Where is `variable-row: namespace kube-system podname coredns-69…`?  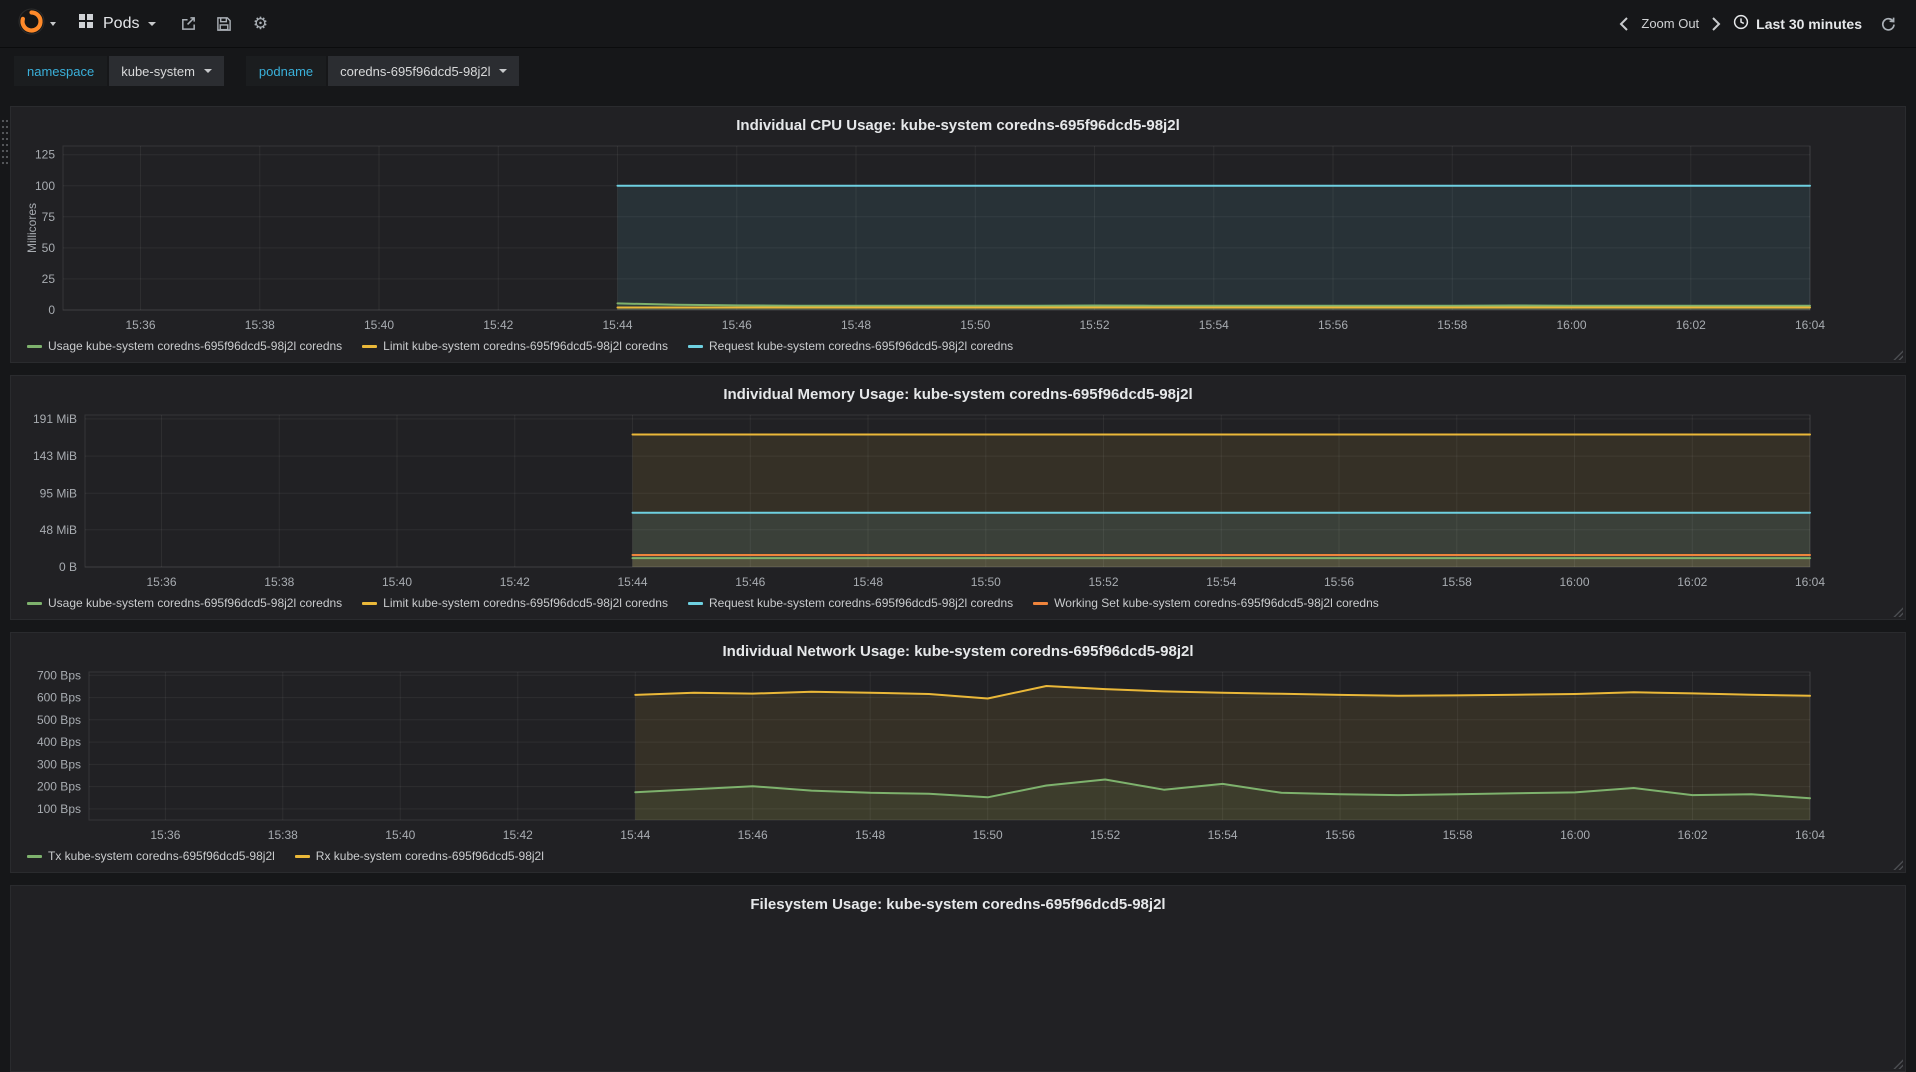 variable-row: namespace kube-system podname coredns-69… is located at coordinates (958, 71).